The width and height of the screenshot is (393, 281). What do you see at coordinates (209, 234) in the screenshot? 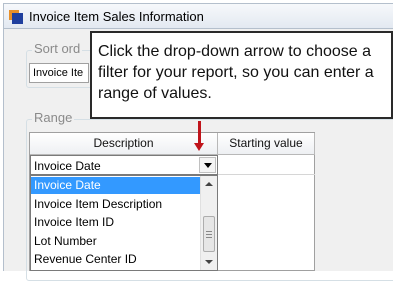
I see `scrollbar-thumb` at bounding box center [209, 234].